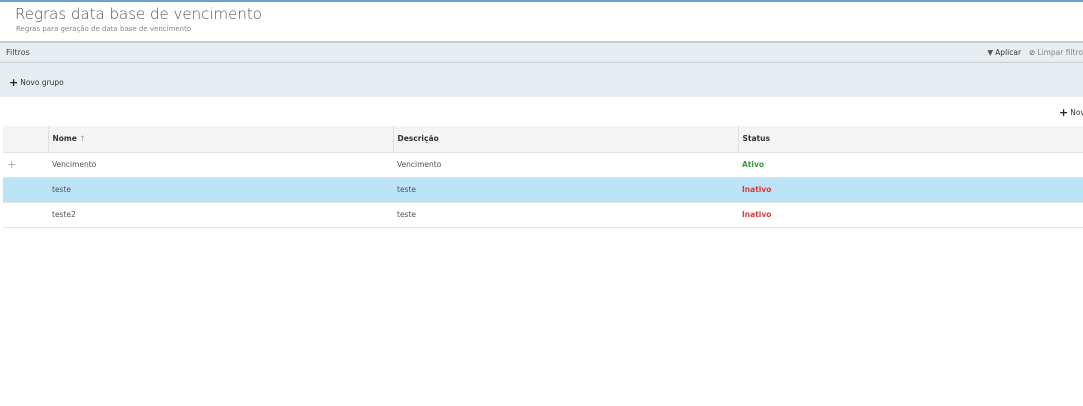 The image size is (1083, 406). Describe the element at coordinates (138, 14) in the screenshot. I see `page-title: Regras data base de vencimento` at that location.